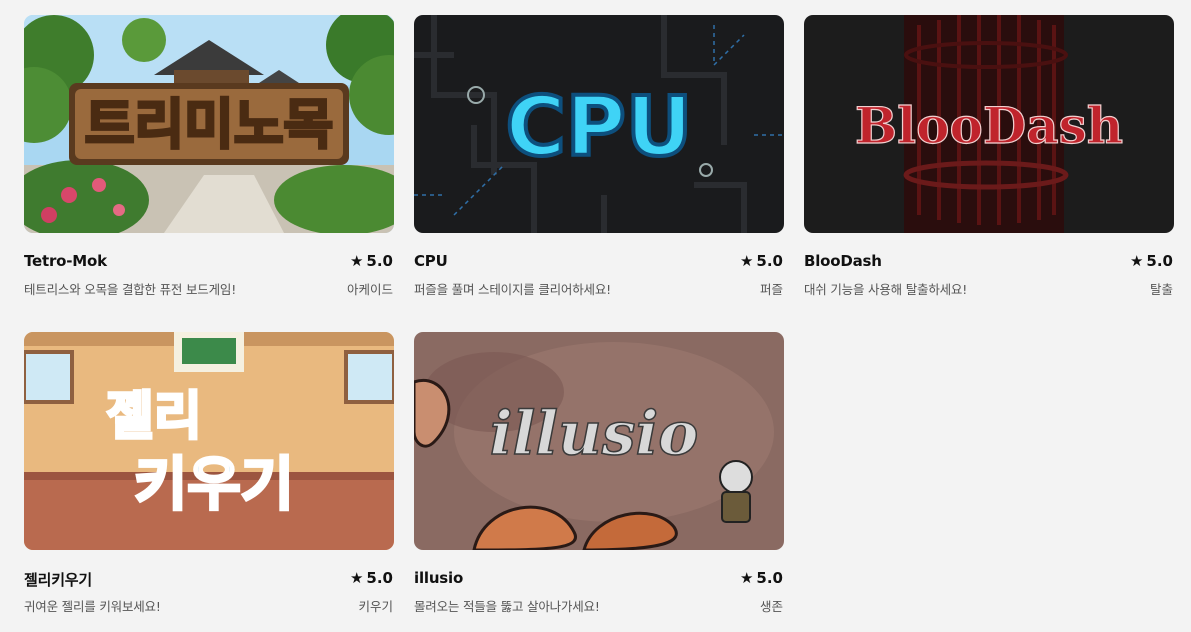  Describe the element at coordinates (431, 261) in the screenshot. I see `game-title: CPU` at that location.